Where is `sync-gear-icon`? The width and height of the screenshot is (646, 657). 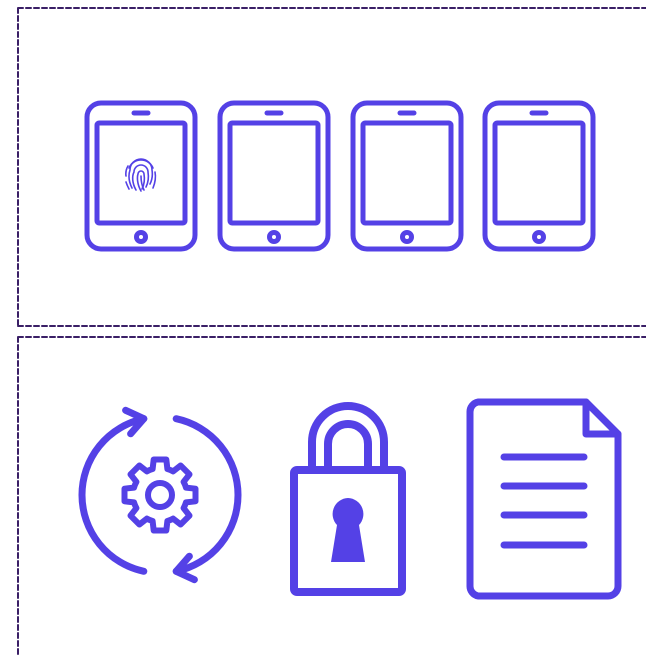 sync-gear-icon is located at coordinates (160, 495).